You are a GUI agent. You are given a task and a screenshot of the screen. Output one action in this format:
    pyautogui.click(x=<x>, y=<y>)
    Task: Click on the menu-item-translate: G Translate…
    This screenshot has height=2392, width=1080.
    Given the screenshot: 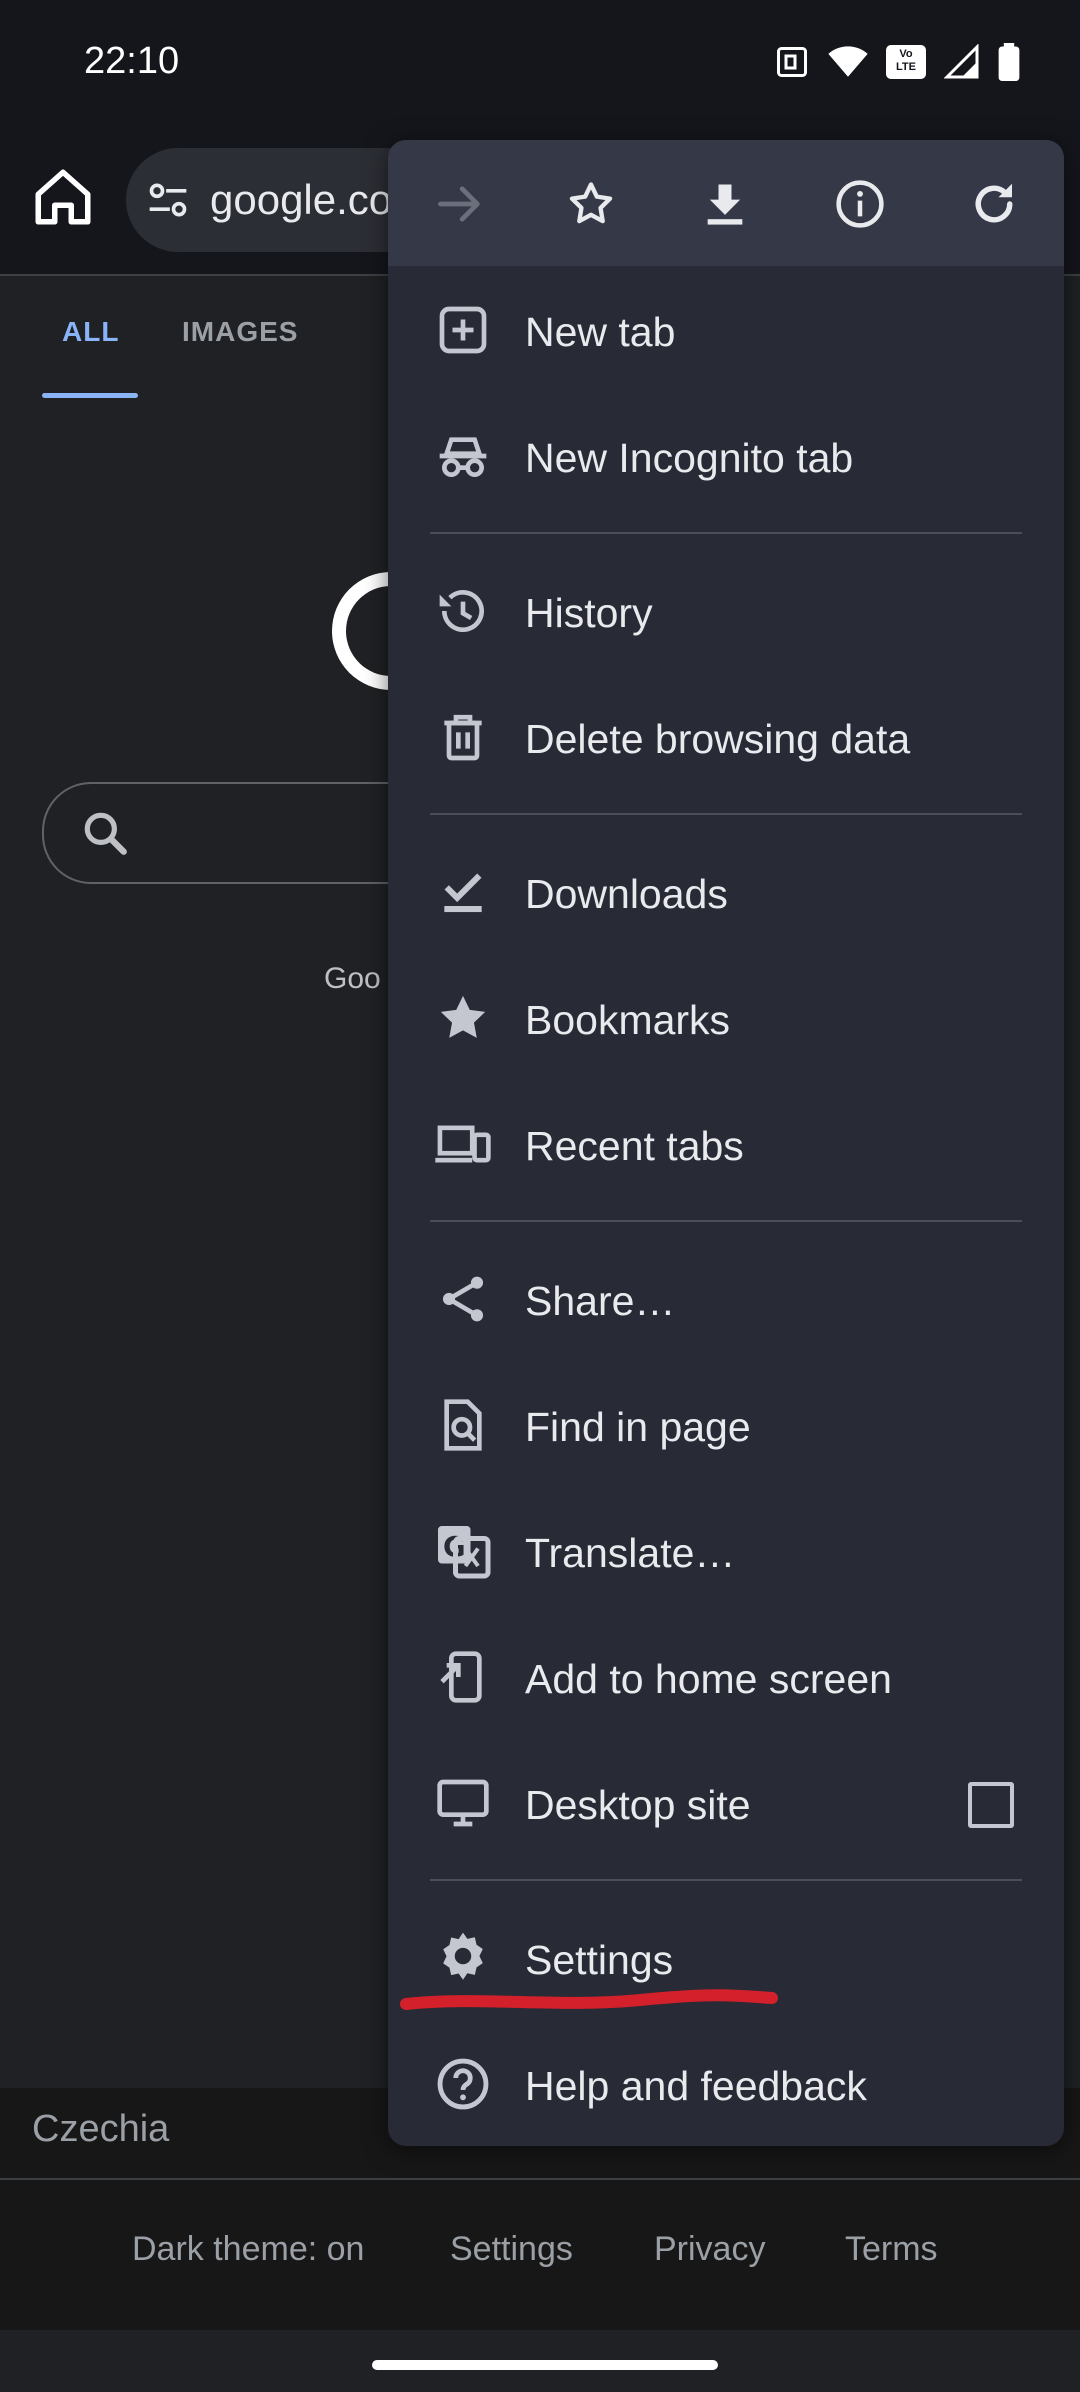 What is the action you would take?
    pyautogui.click(x=726, y=1551)
    